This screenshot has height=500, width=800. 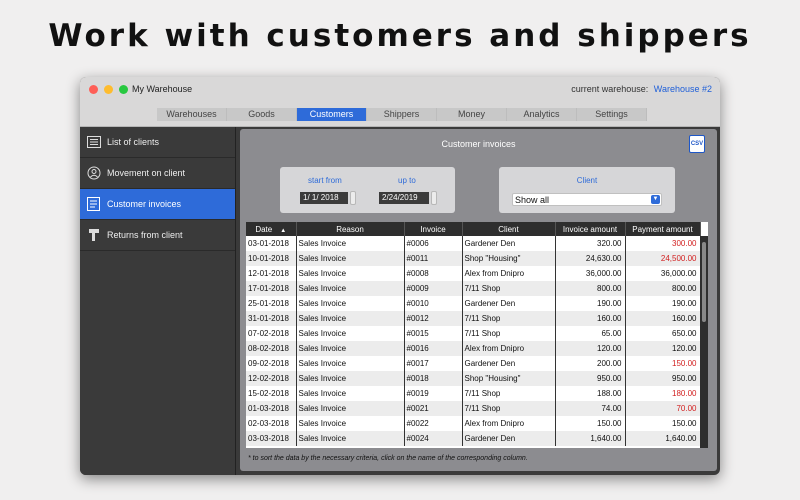 I want to click on sidebar-item-movement-on-client: Movement on client, so click(x=157, y=173).